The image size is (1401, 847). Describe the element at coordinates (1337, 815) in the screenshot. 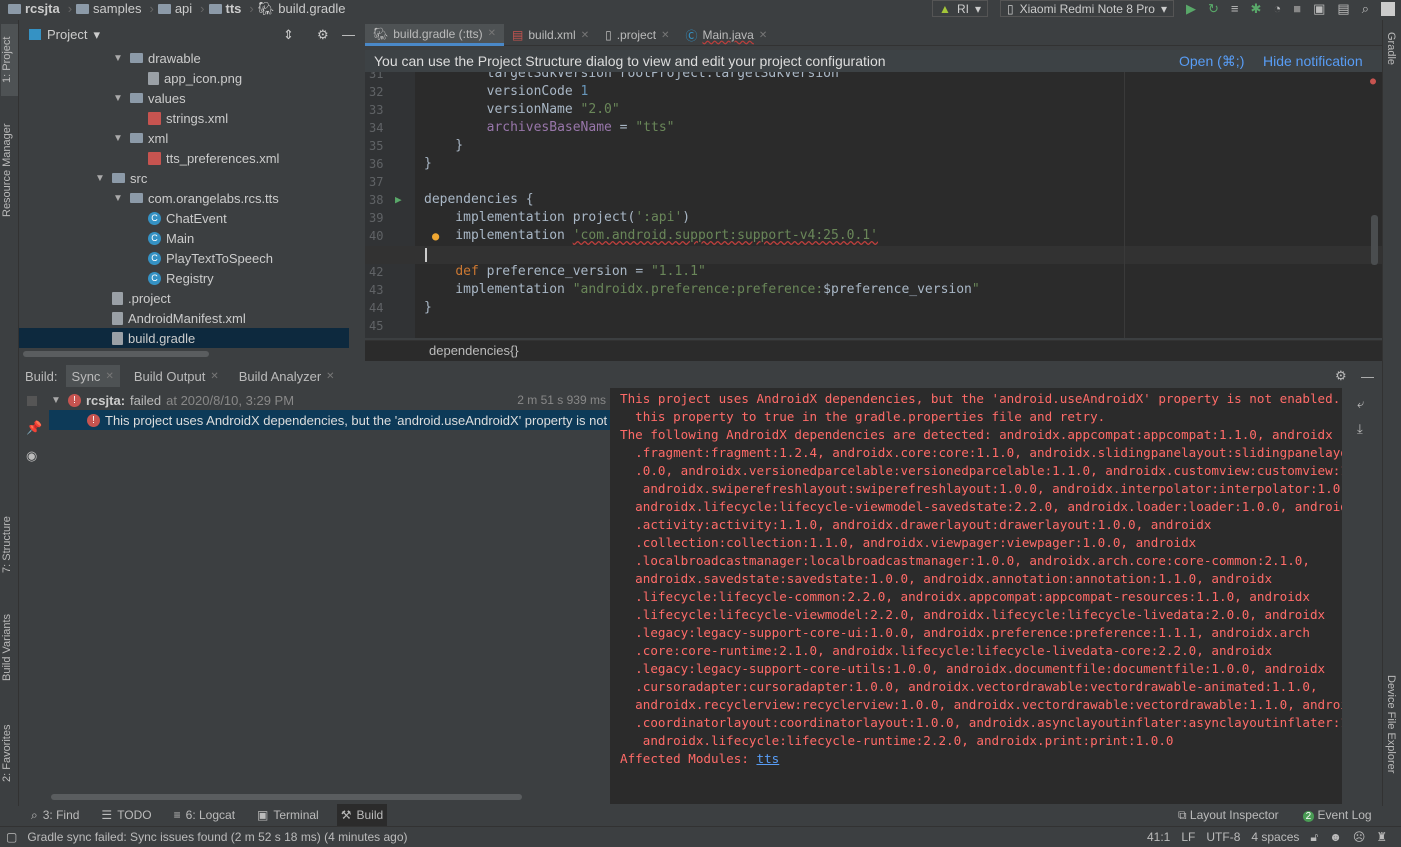

I see `event-log-button: 2 Event Log` at that location.